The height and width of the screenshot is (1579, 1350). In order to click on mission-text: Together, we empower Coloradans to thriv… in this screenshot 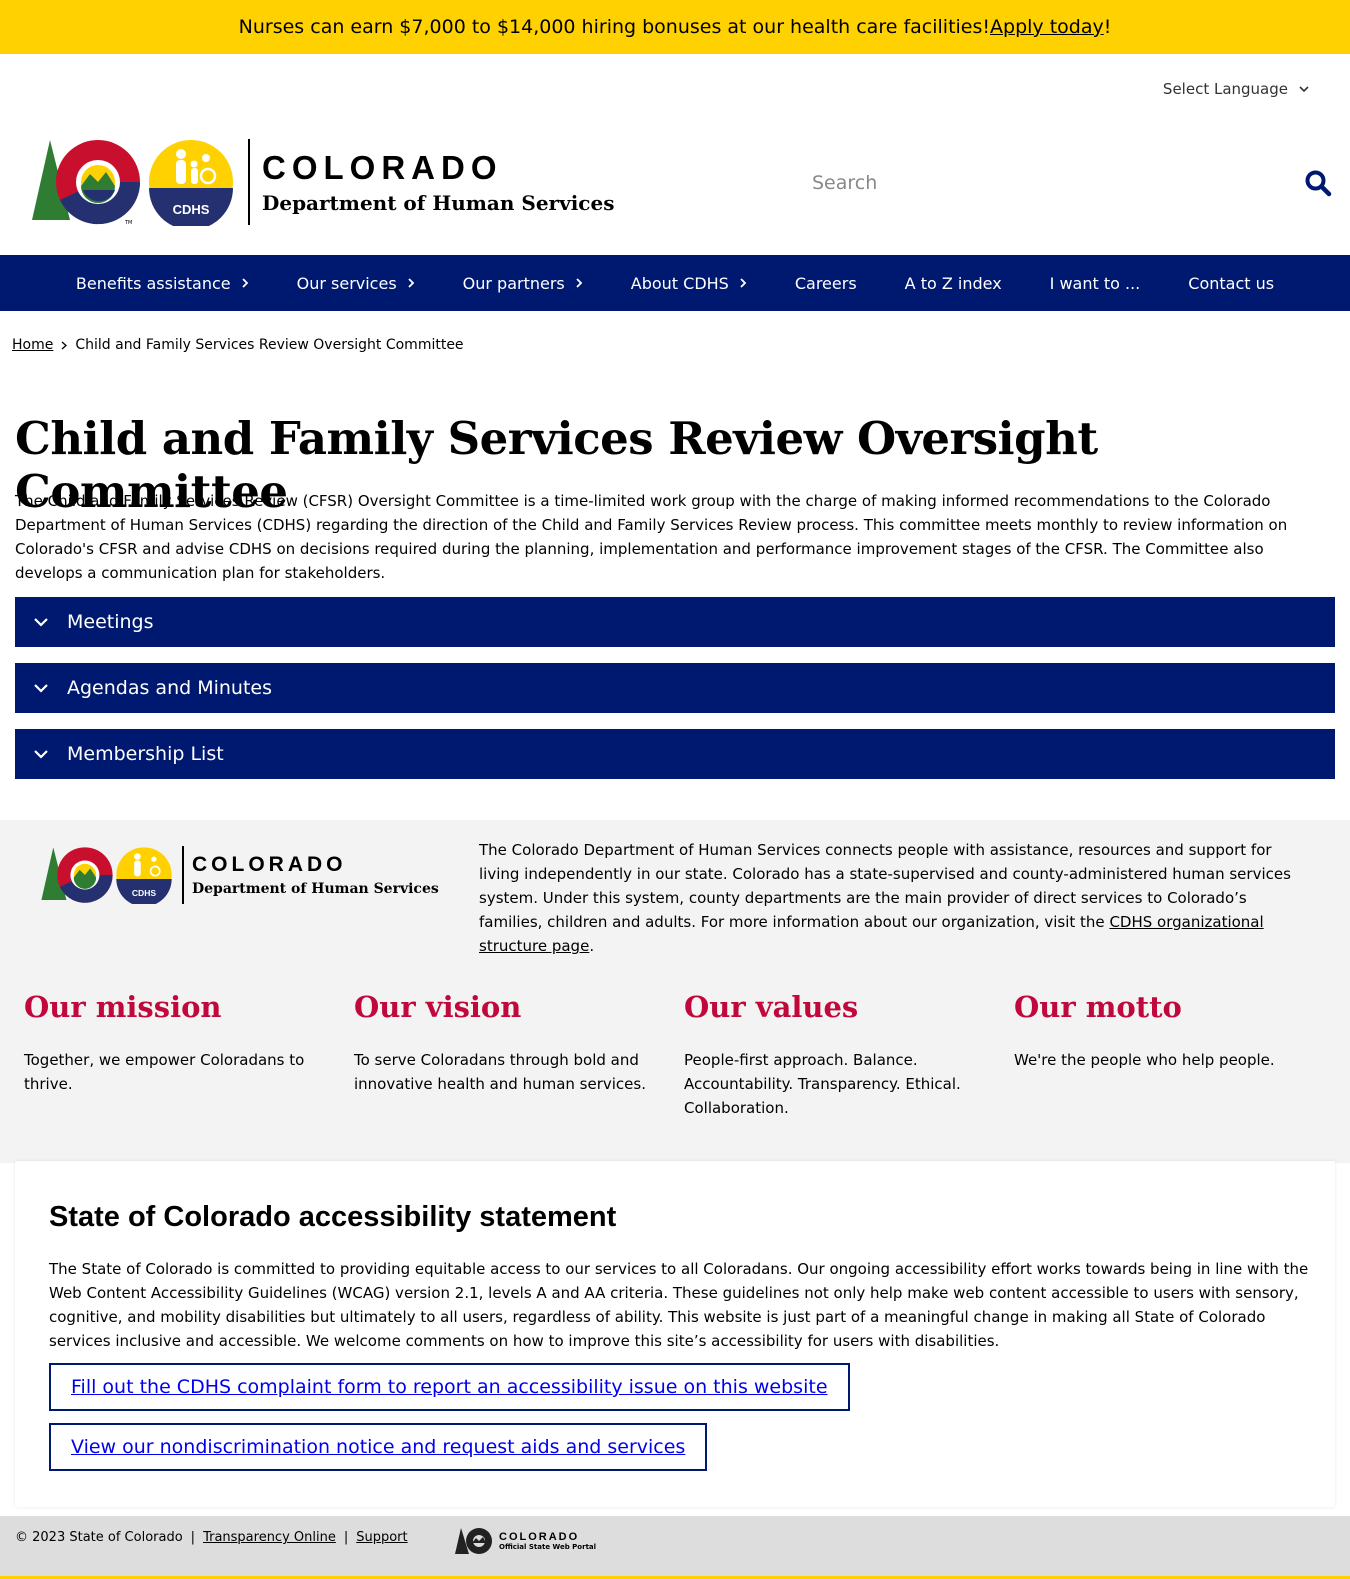, I will do `click(164, 1072)`.